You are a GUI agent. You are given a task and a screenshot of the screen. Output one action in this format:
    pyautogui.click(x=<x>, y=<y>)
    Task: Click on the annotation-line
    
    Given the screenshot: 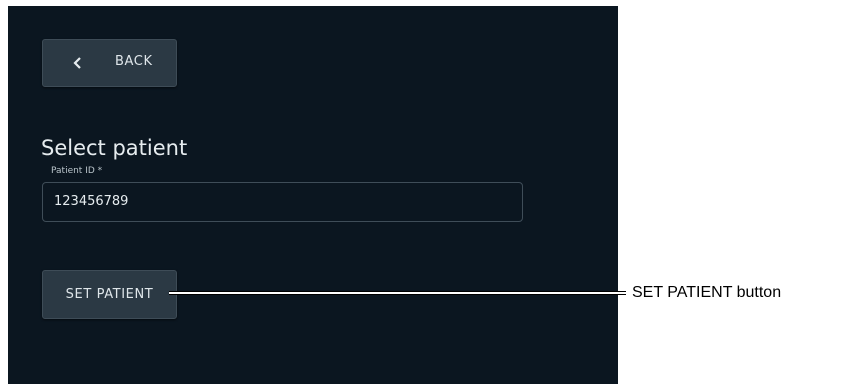 What is the action you would take?
    pyautogui.click(x=397, y=293)
    